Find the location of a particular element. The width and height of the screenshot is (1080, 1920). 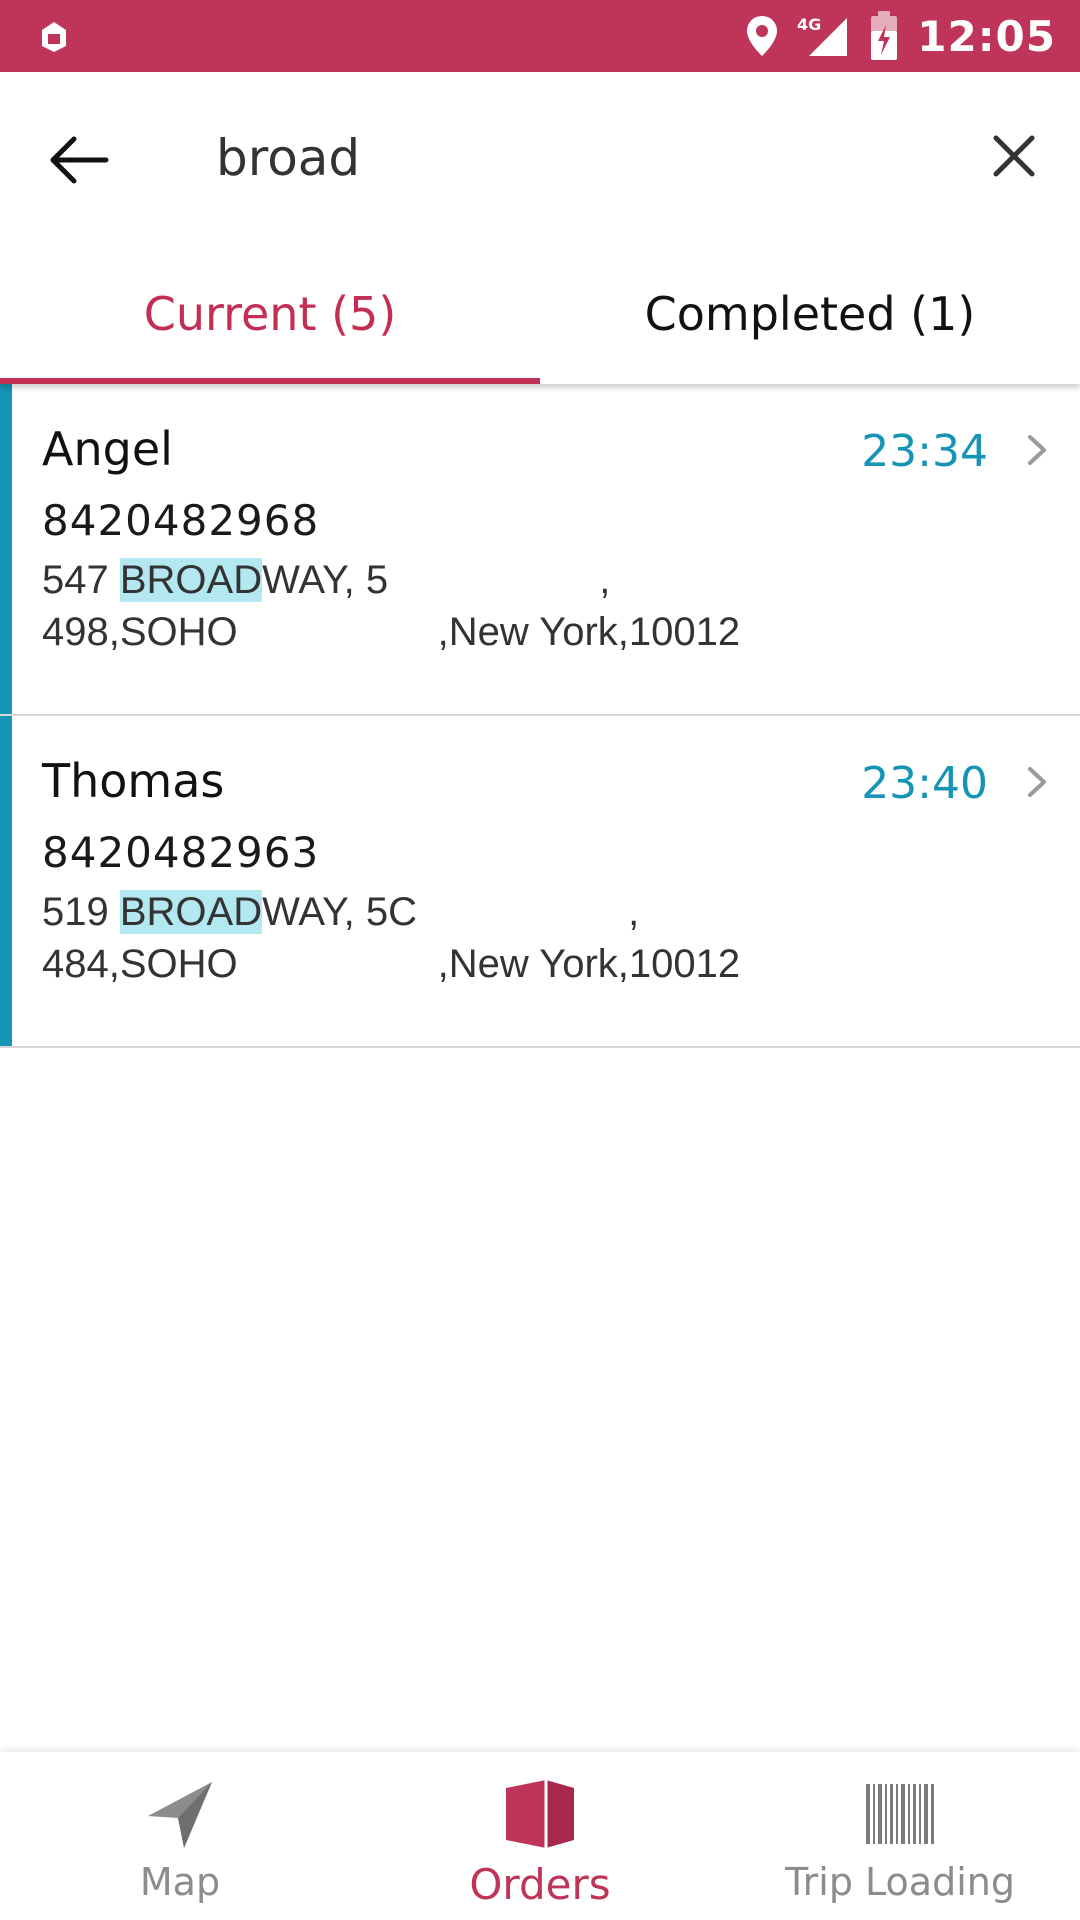

tab-active-indicator is located at coordinates (270, 381).